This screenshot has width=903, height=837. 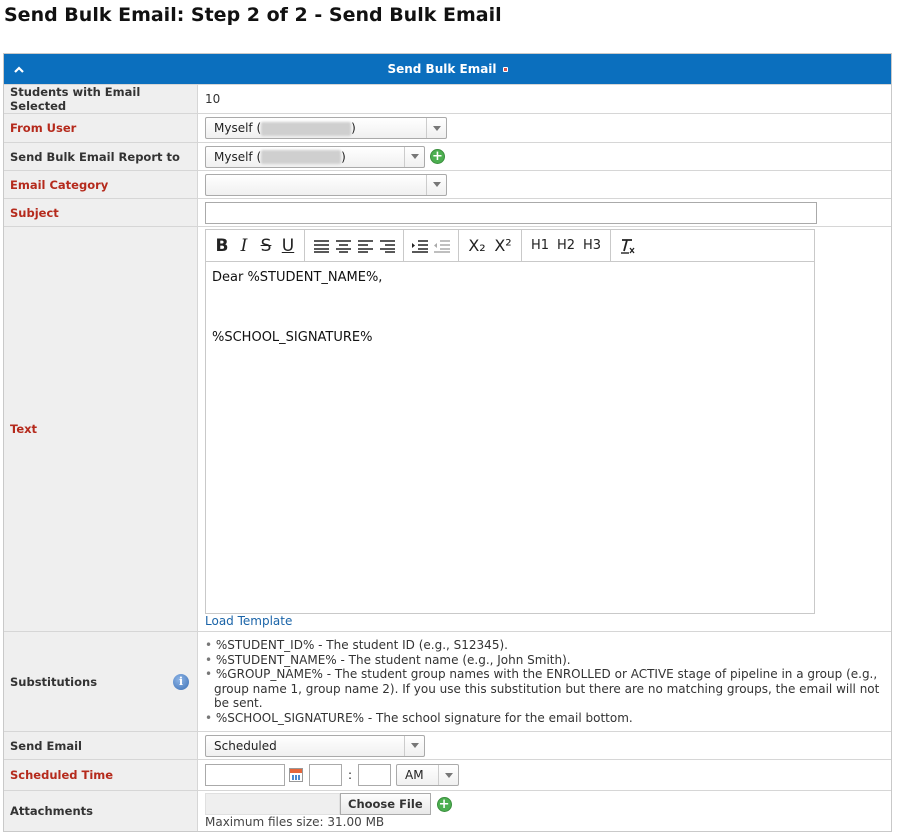 What do you see at coordinates (375, 775) in the screenshot?
I see `minute-input` at bounding box center [375, 775].